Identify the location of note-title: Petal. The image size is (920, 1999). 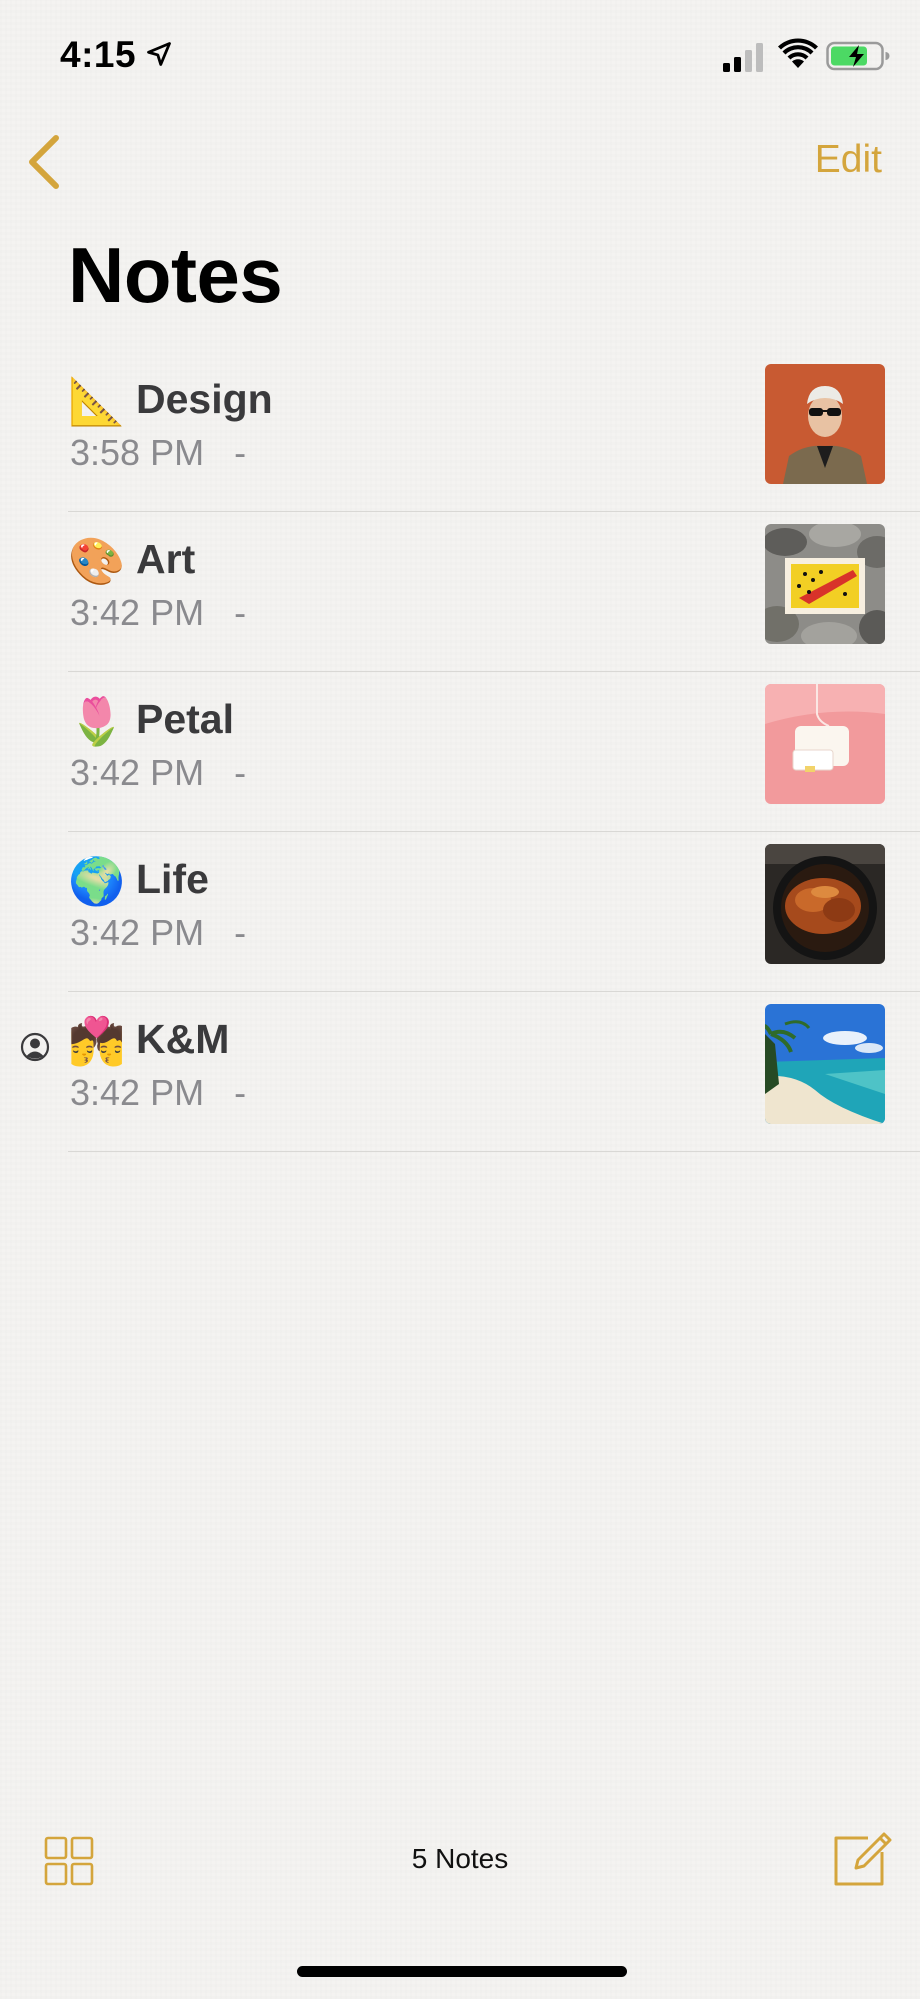
(185, 719).